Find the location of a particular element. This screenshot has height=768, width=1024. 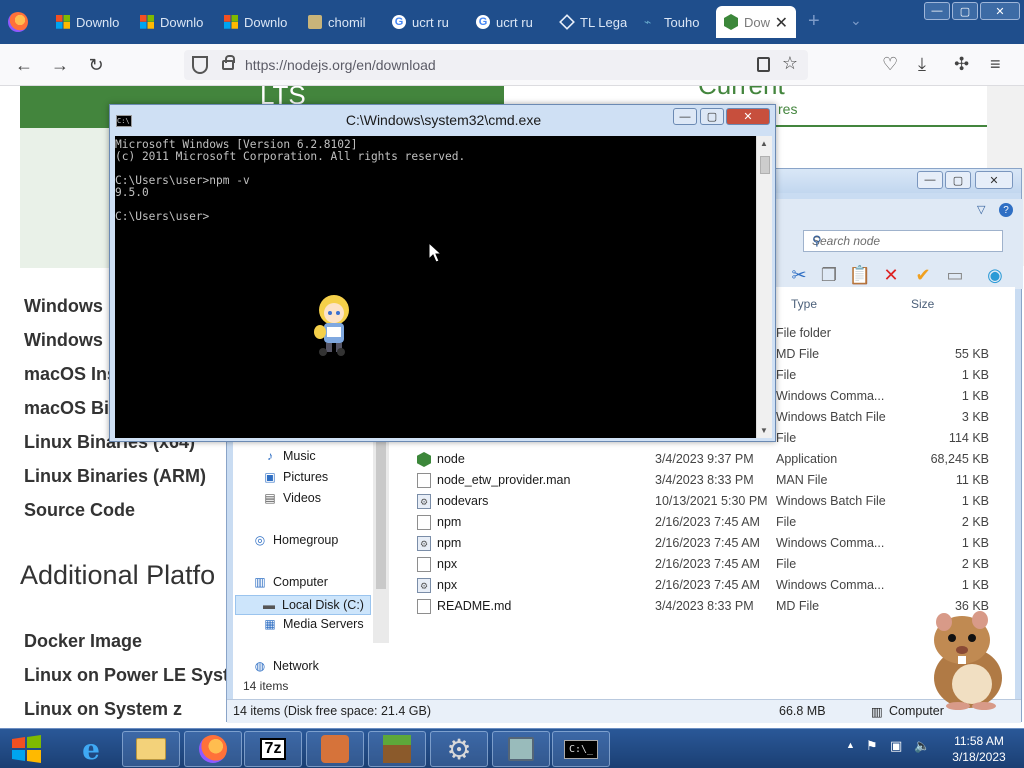

nav-item-videos: ▤ Videos is located at coordinates (292, 498).